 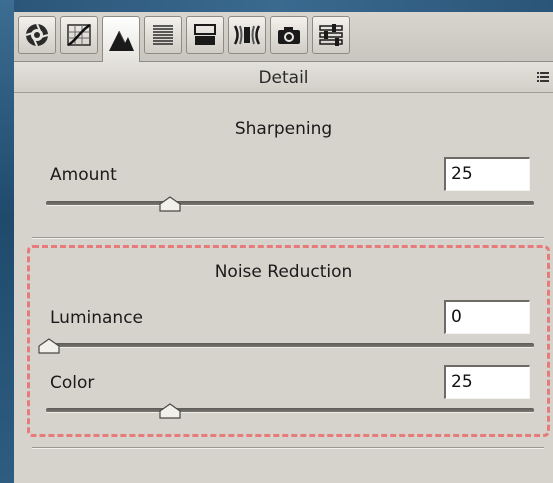 I want to click on panel-header: Detail, so click(x=283, y=77).